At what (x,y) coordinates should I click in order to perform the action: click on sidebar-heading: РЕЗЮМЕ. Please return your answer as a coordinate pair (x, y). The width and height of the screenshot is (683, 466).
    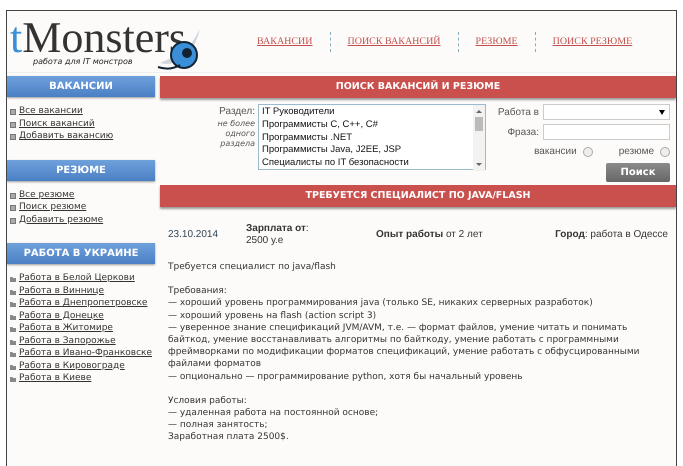
    Looking at the image, I should click on (81, 170).